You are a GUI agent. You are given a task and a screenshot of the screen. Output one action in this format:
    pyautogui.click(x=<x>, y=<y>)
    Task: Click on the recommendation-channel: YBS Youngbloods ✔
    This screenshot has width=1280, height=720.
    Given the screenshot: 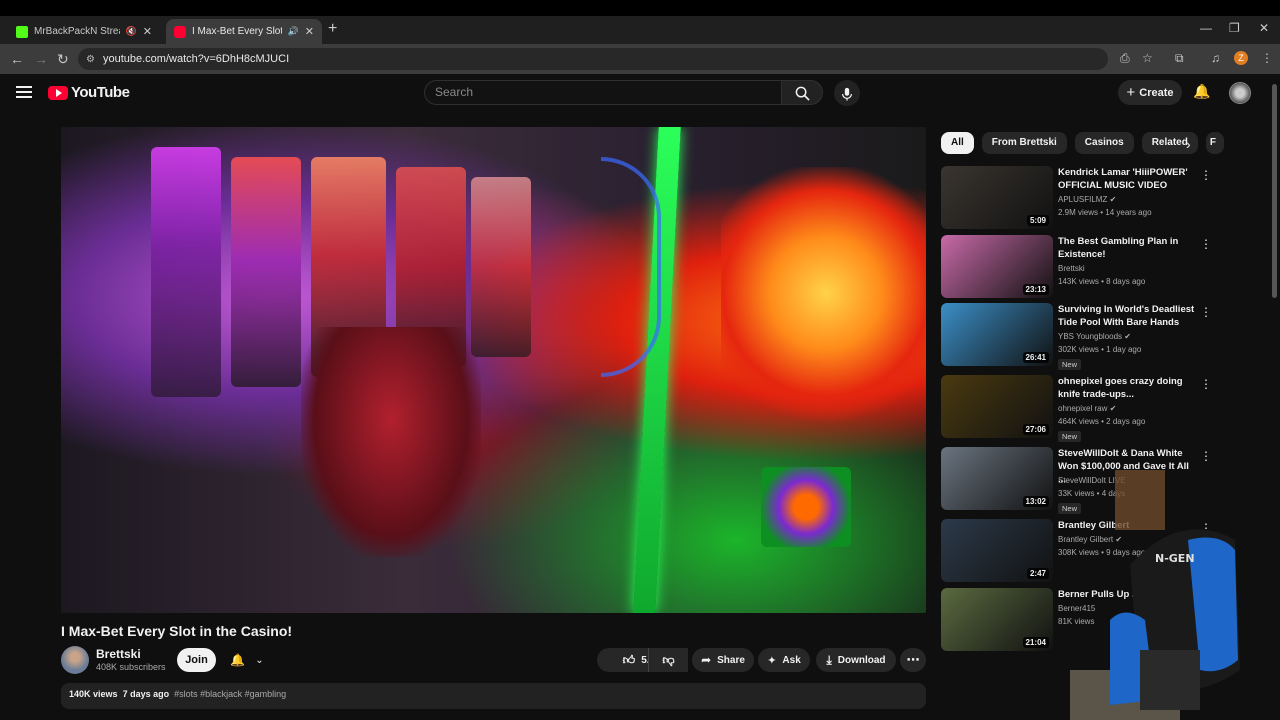 What is the action you would take?
    pyautogui.click(x=1094, y=336)
    